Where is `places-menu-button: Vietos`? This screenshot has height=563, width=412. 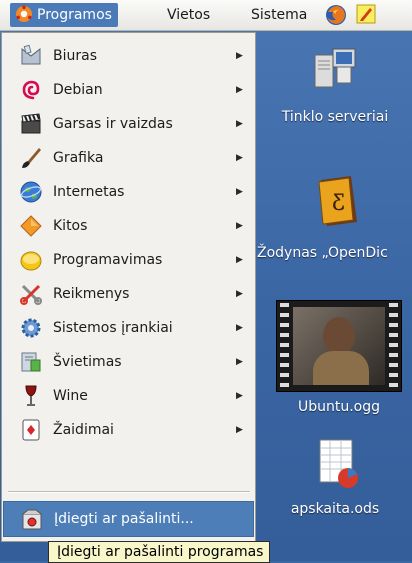
places-menu-button: Vietos is located at coordinates (188, 15).